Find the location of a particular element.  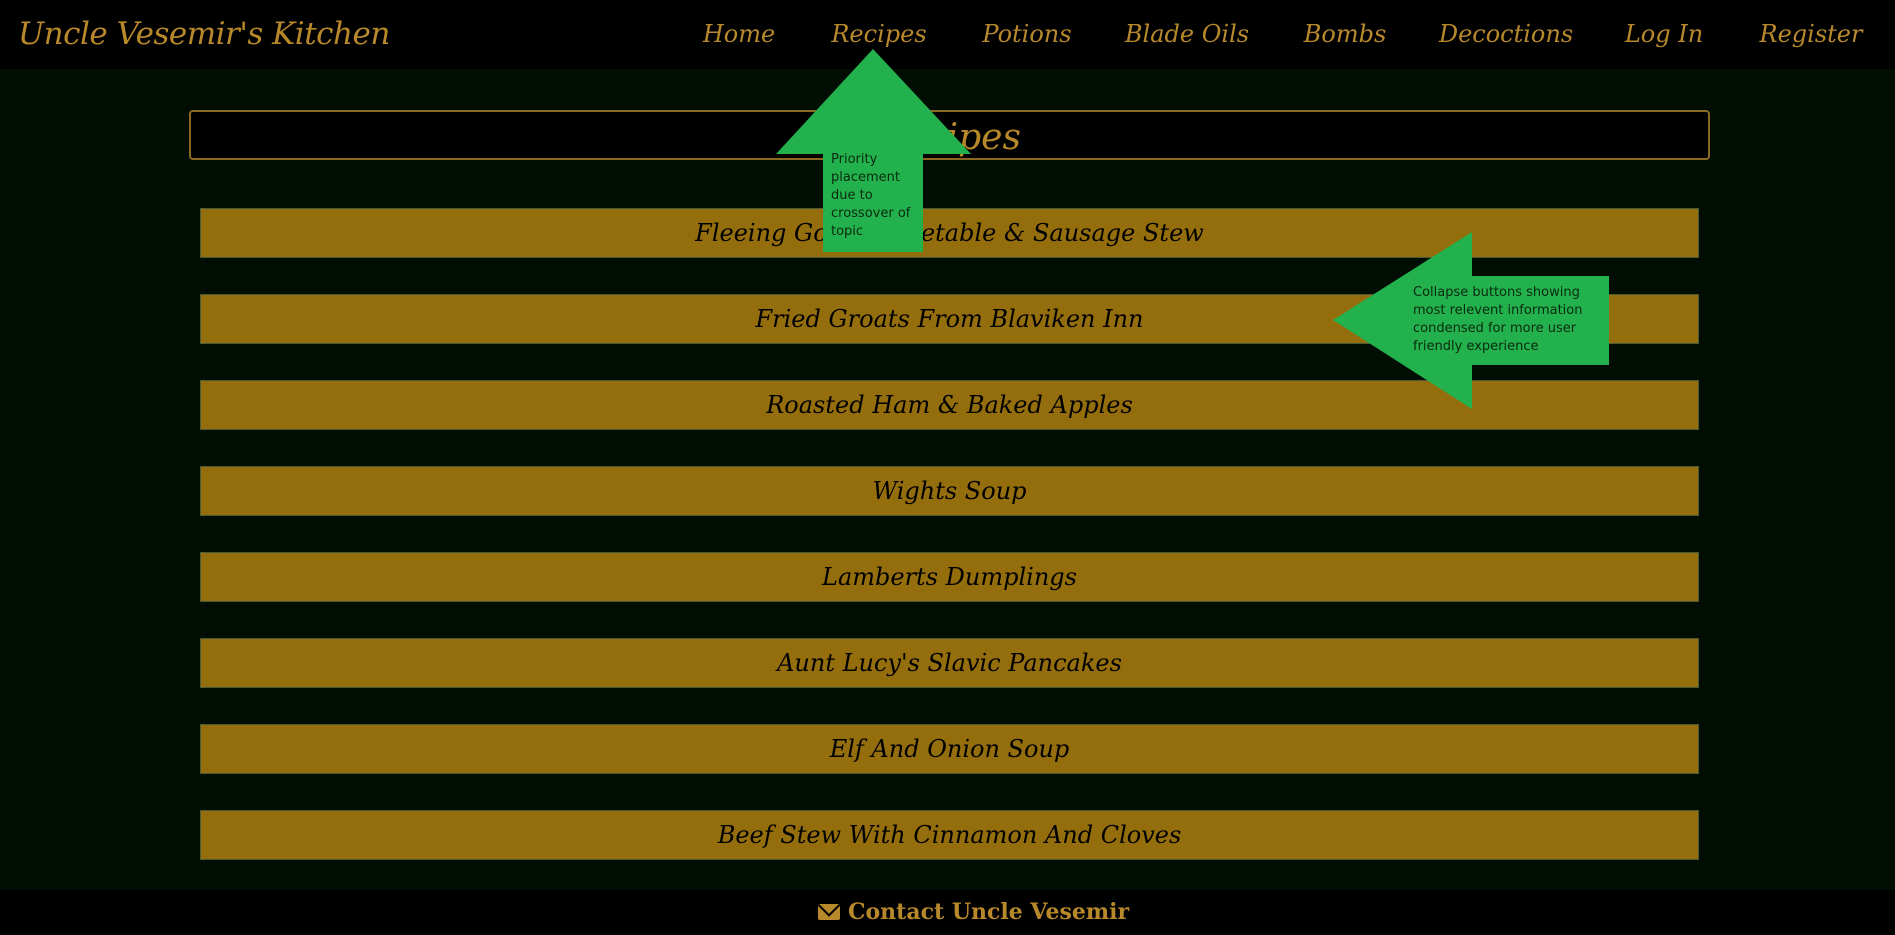

recipe-collapse-button: Beef Stew With Cinnamon And Cloves is located at coordinates (949, 835).